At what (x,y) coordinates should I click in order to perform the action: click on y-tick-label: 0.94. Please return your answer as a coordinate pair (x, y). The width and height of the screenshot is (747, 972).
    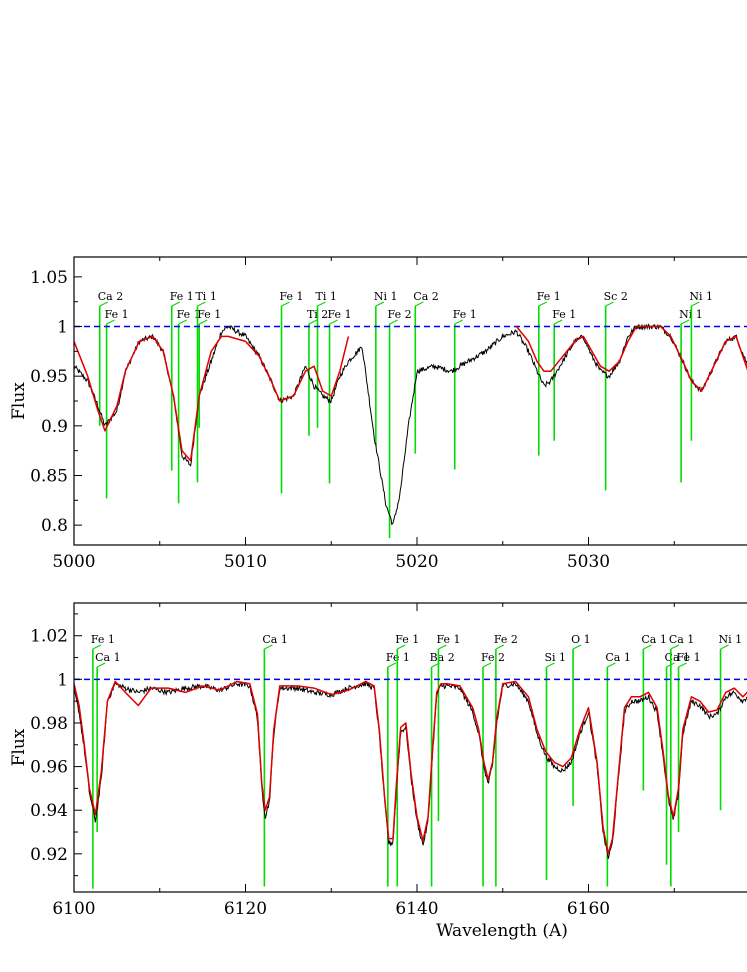
    Looking at the image, I should click on (49, 811).